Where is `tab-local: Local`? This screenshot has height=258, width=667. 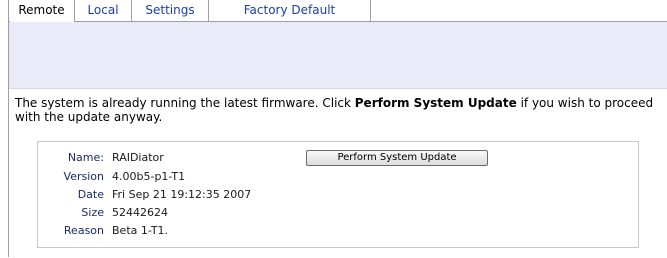 tab-local: Local is located at coordinates (103, 11).